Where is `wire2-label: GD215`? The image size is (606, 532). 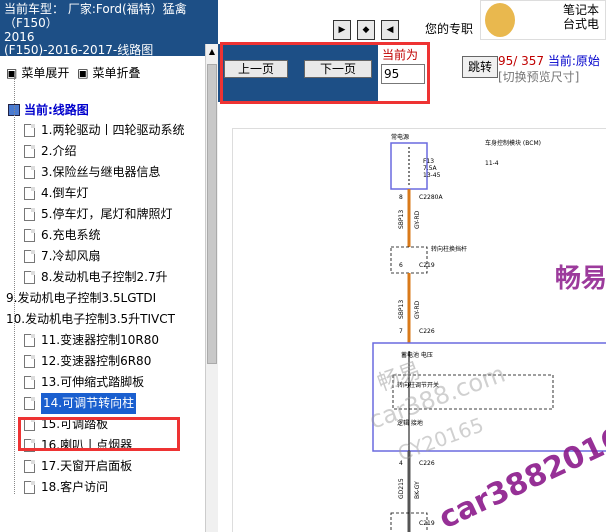 wire2-label: GD215 is located at coordinates (401, 488).